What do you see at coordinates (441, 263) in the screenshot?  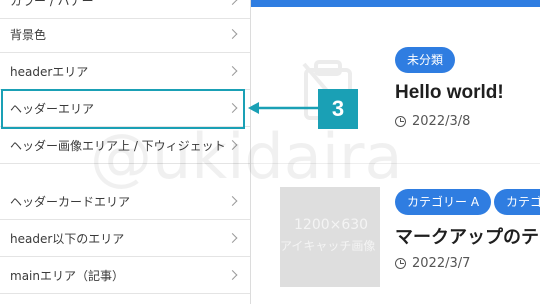 I see `date-text: 2022/3/7` at bounding box center [441, 263].